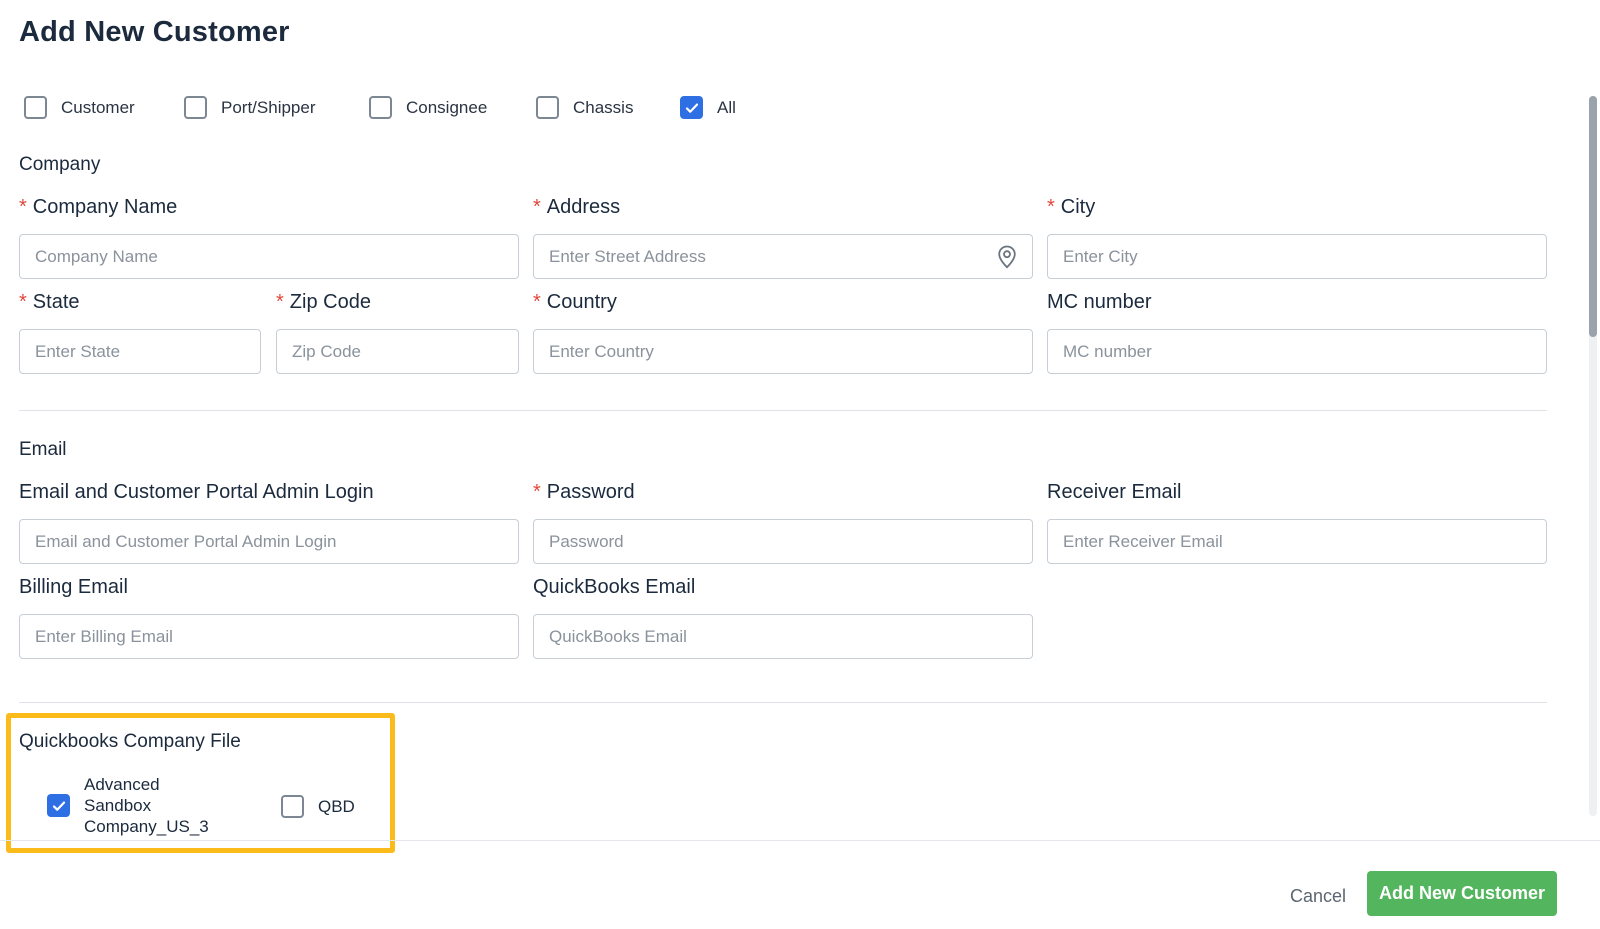  I want to click on state-label: * State, so click(49, 302).